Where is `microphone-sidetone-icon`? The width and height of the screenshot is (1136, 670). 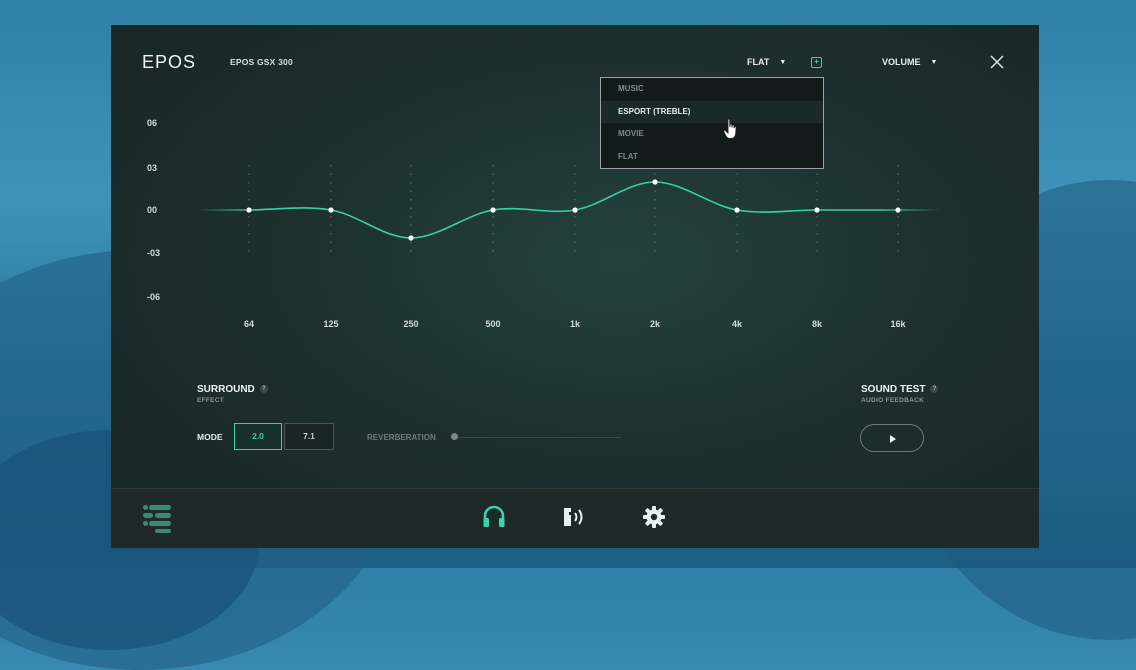
microphone-sidetone-icon is located at coordinates (574, 517).